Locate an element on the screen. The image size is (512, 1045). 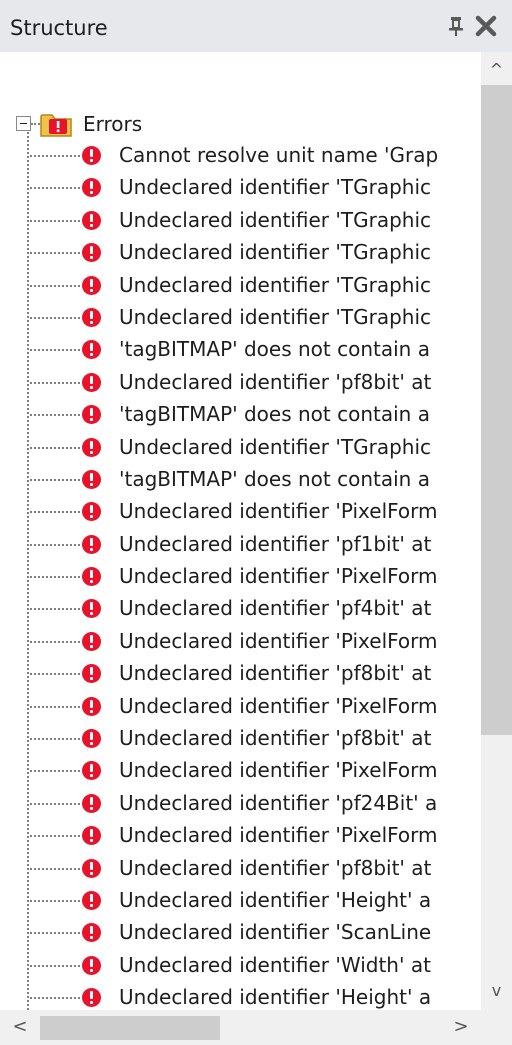
error-item: Undeclared identifier 'Width' at is located at coordinates (240, 965).